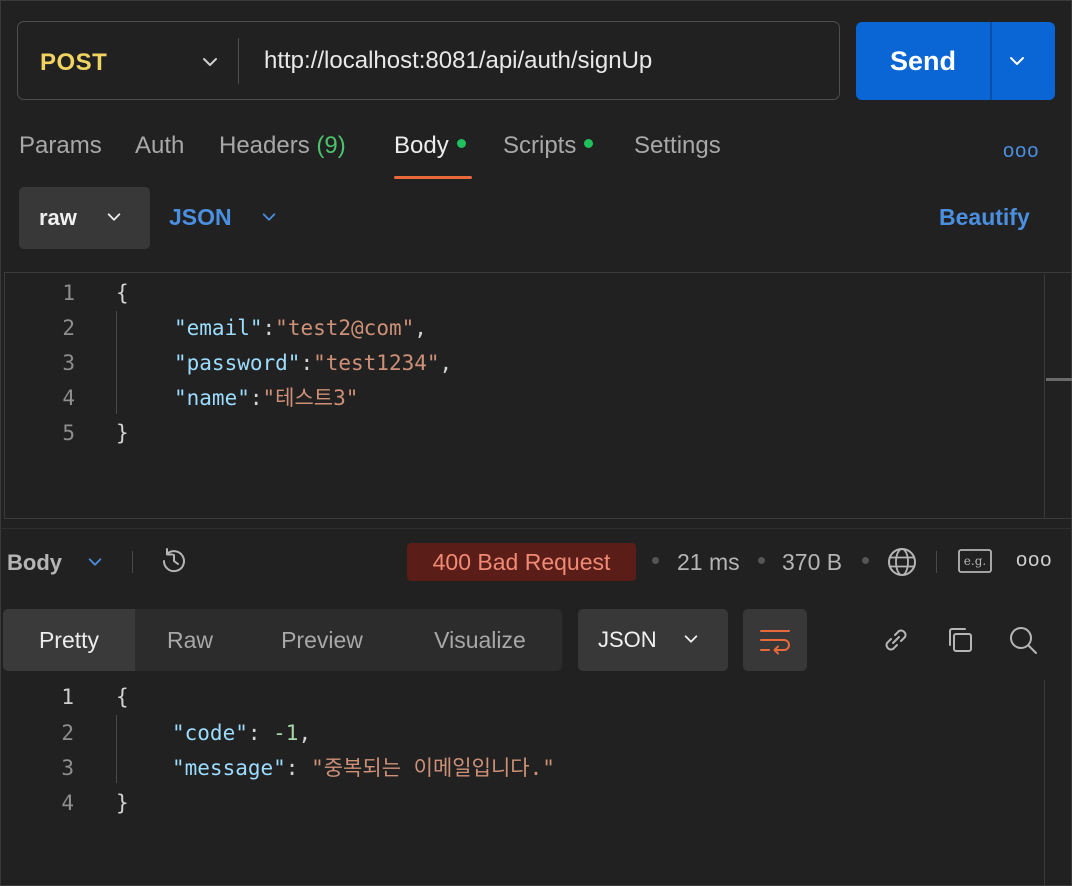 Image resolution: width=1072 pixels, height=886 pixels. What do you see at coordinates (708, 562) in the screenshot?
I see `response-time: 21 ms` at bounding box center [708, 562].